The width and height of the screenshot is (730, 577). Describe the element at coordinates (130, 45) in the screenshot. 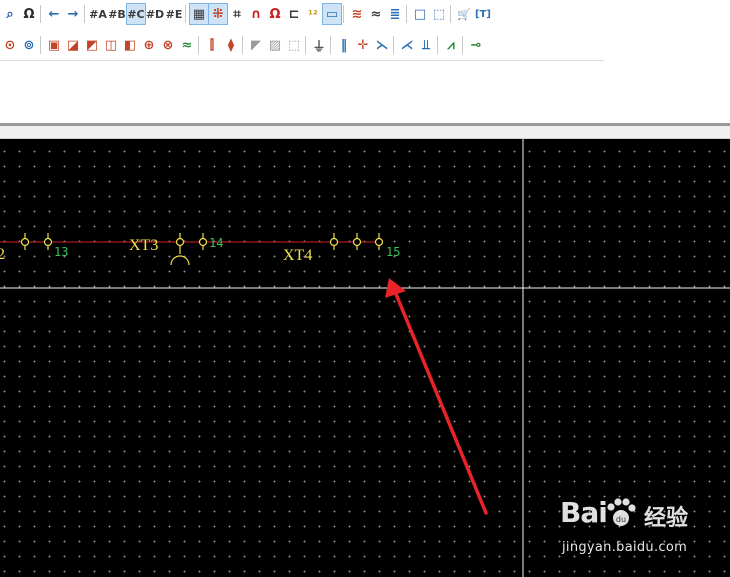

I see `device-link-icon: ◧` at that location.